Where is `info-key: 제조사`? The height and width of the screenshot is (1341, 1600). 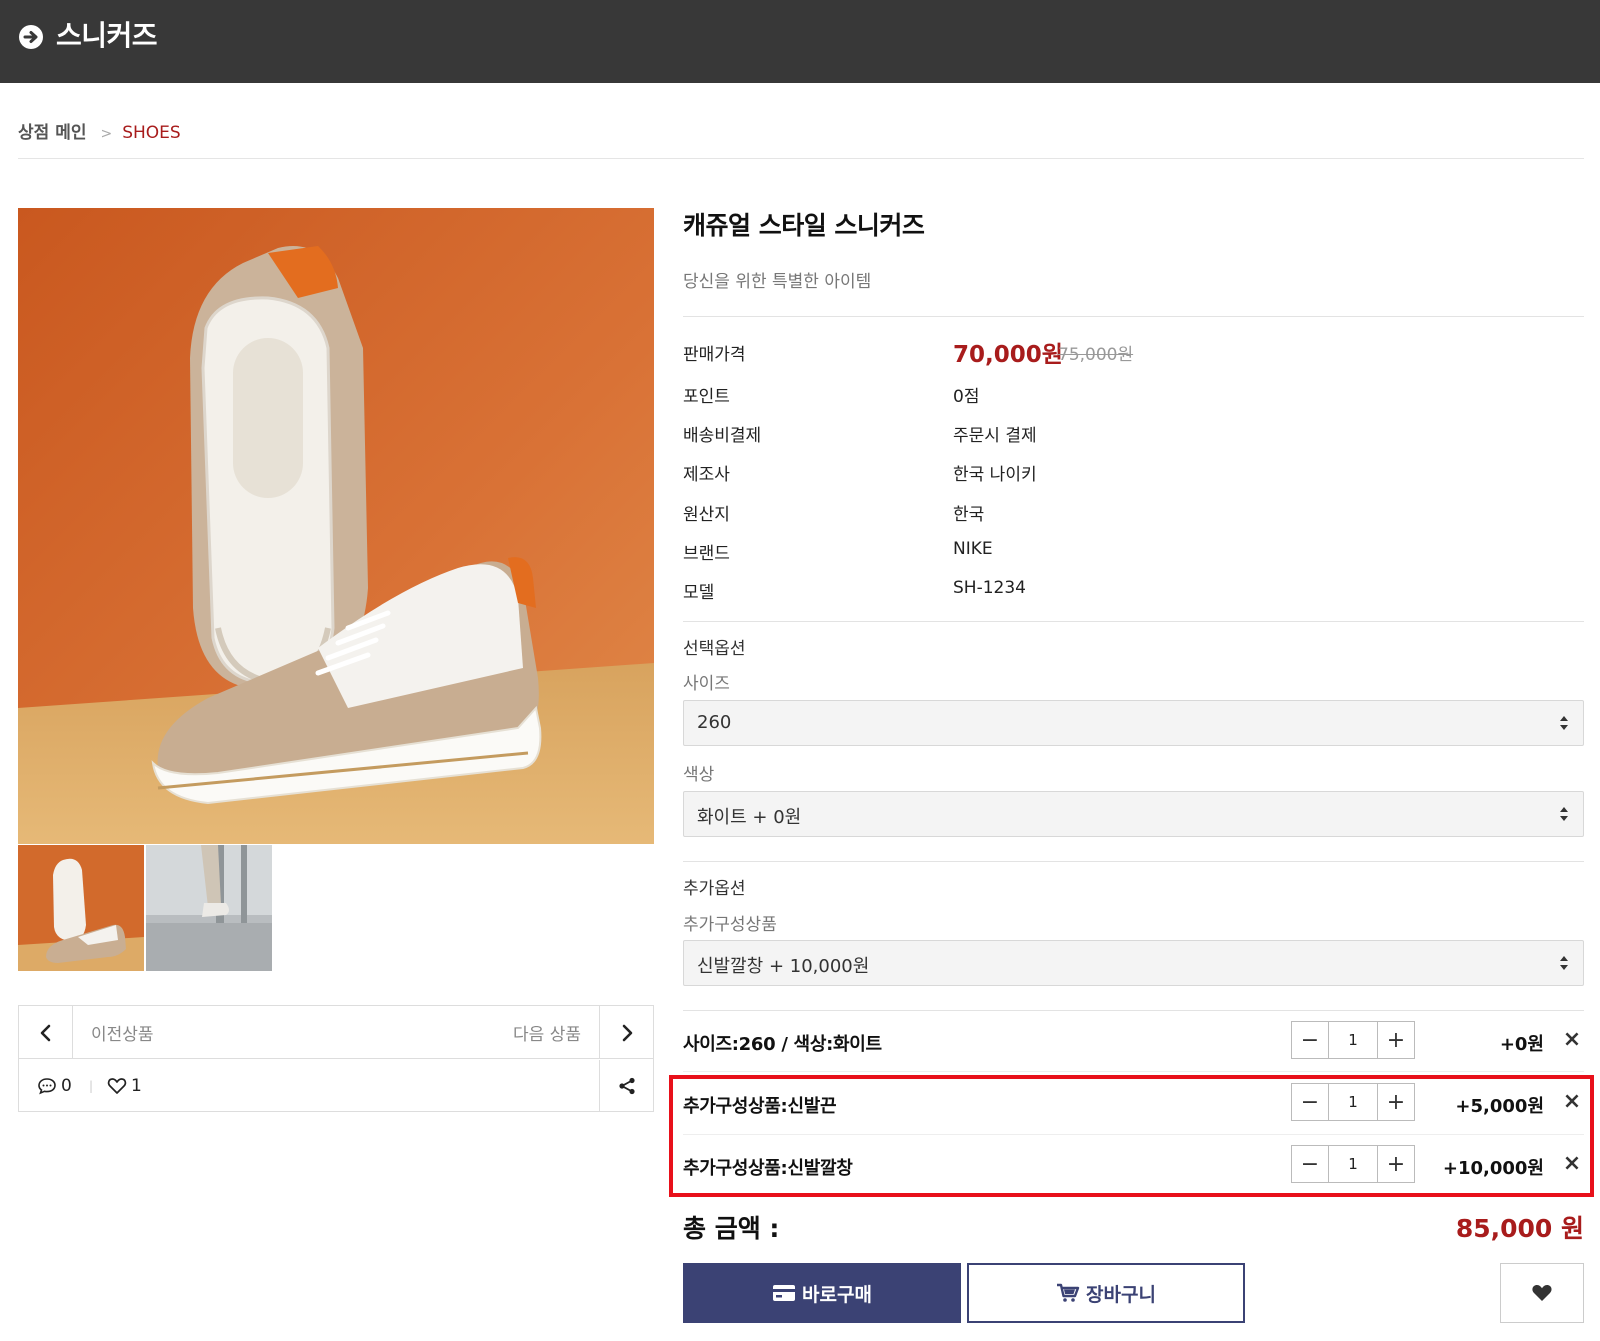
info-key: 제조사 is located at coordinates (706, 475).